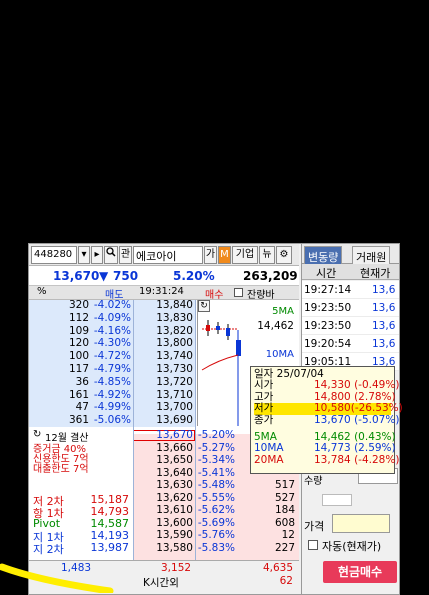 This screenshot has height=595, width=429. What do you see at coordinates (112, 369) in the screenshot?
I see `ask-pct: -4.79%` at bounding box center [112, 369].